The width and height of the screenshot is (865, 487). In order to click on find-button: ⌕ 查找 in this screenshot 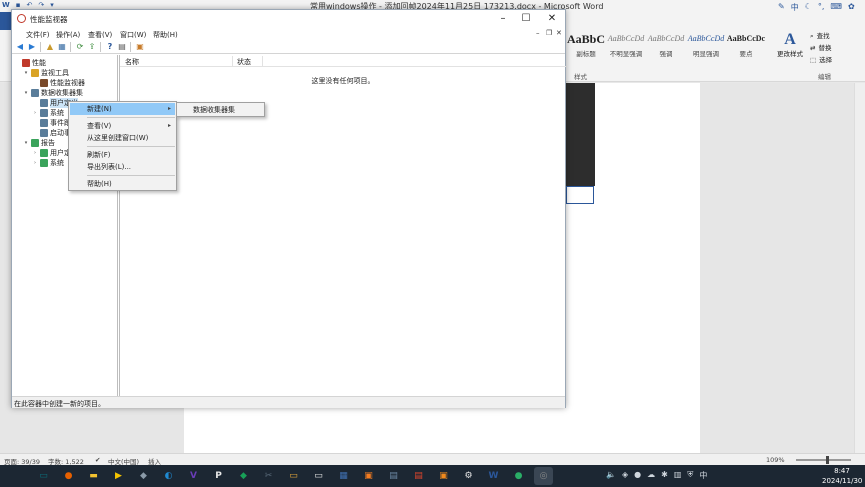, I will do `click(821, 36)`.